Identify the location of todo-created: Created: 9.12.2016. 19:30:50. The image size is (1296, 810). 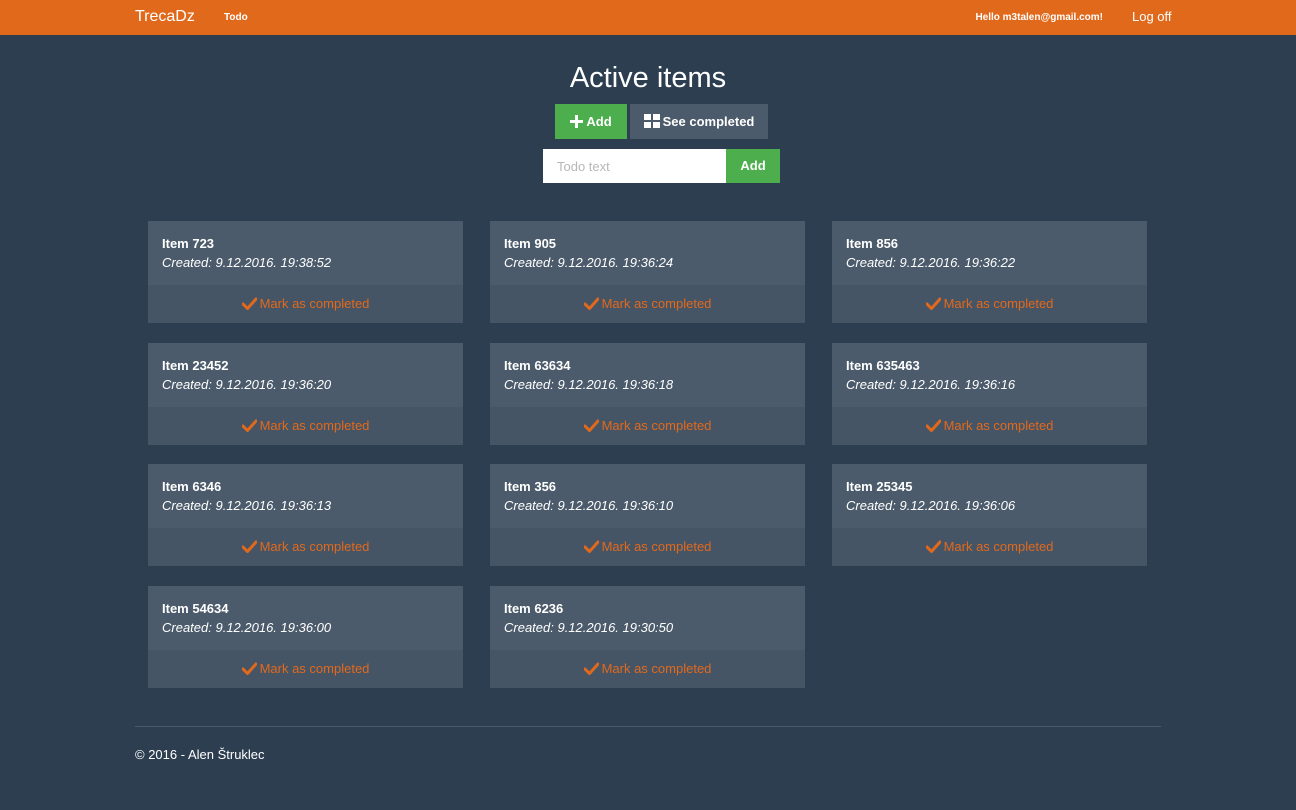
(589, 627).